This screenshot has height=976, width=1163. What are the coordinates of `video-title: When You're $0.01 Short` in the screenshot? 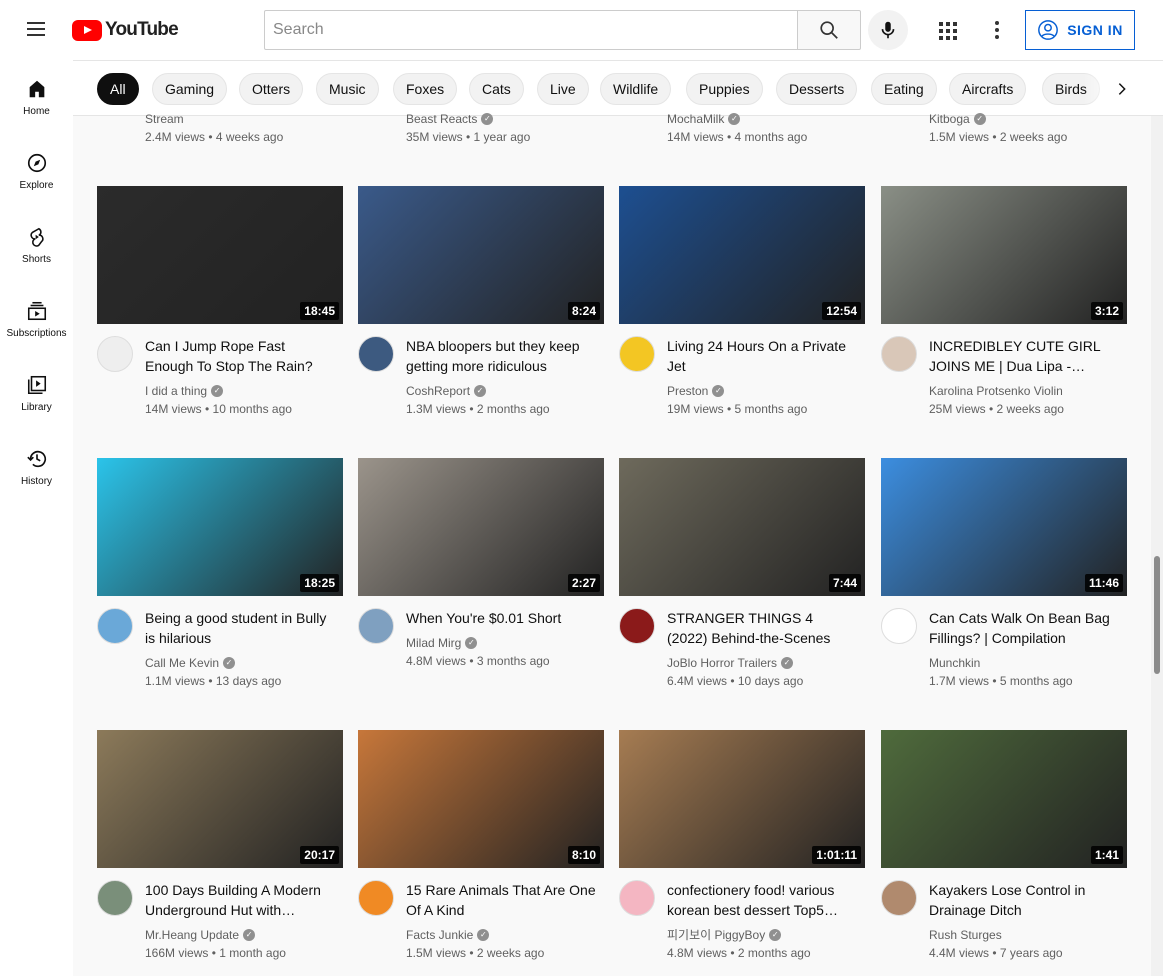 It's located at (501, 618).